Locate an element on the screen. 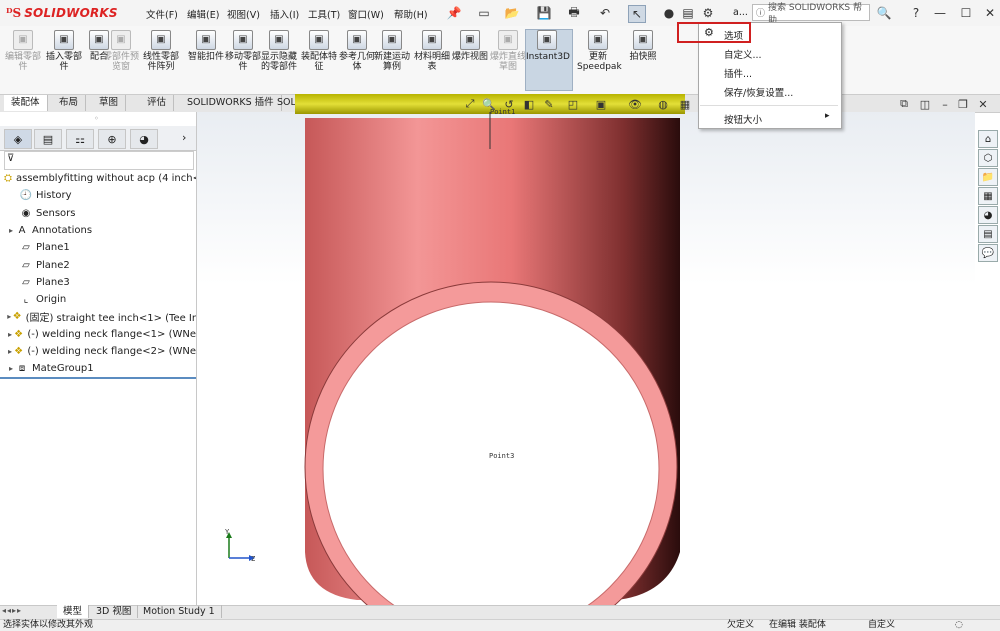 This screenshot has height=631, width=1000. tab-0: 装配体 is located at coordinates (26, 103).